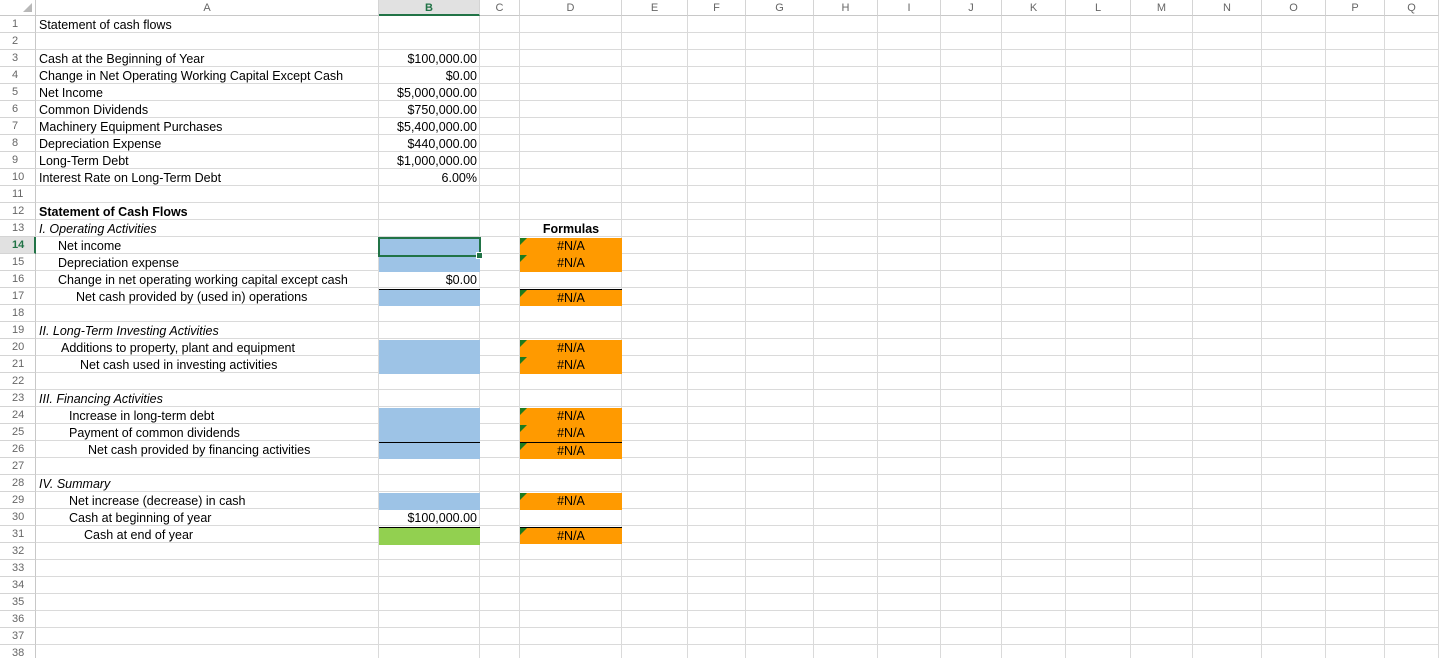  What do you see at coordinates (523, 411) in the screenshot?
I see `error-indicator-icon` at bounding box center [523, 411].